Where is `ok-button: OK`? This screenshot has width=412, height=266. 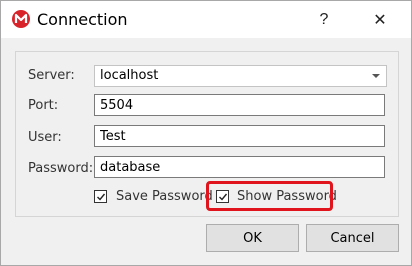 ok-button: OK is located at coordinates (252, 238).